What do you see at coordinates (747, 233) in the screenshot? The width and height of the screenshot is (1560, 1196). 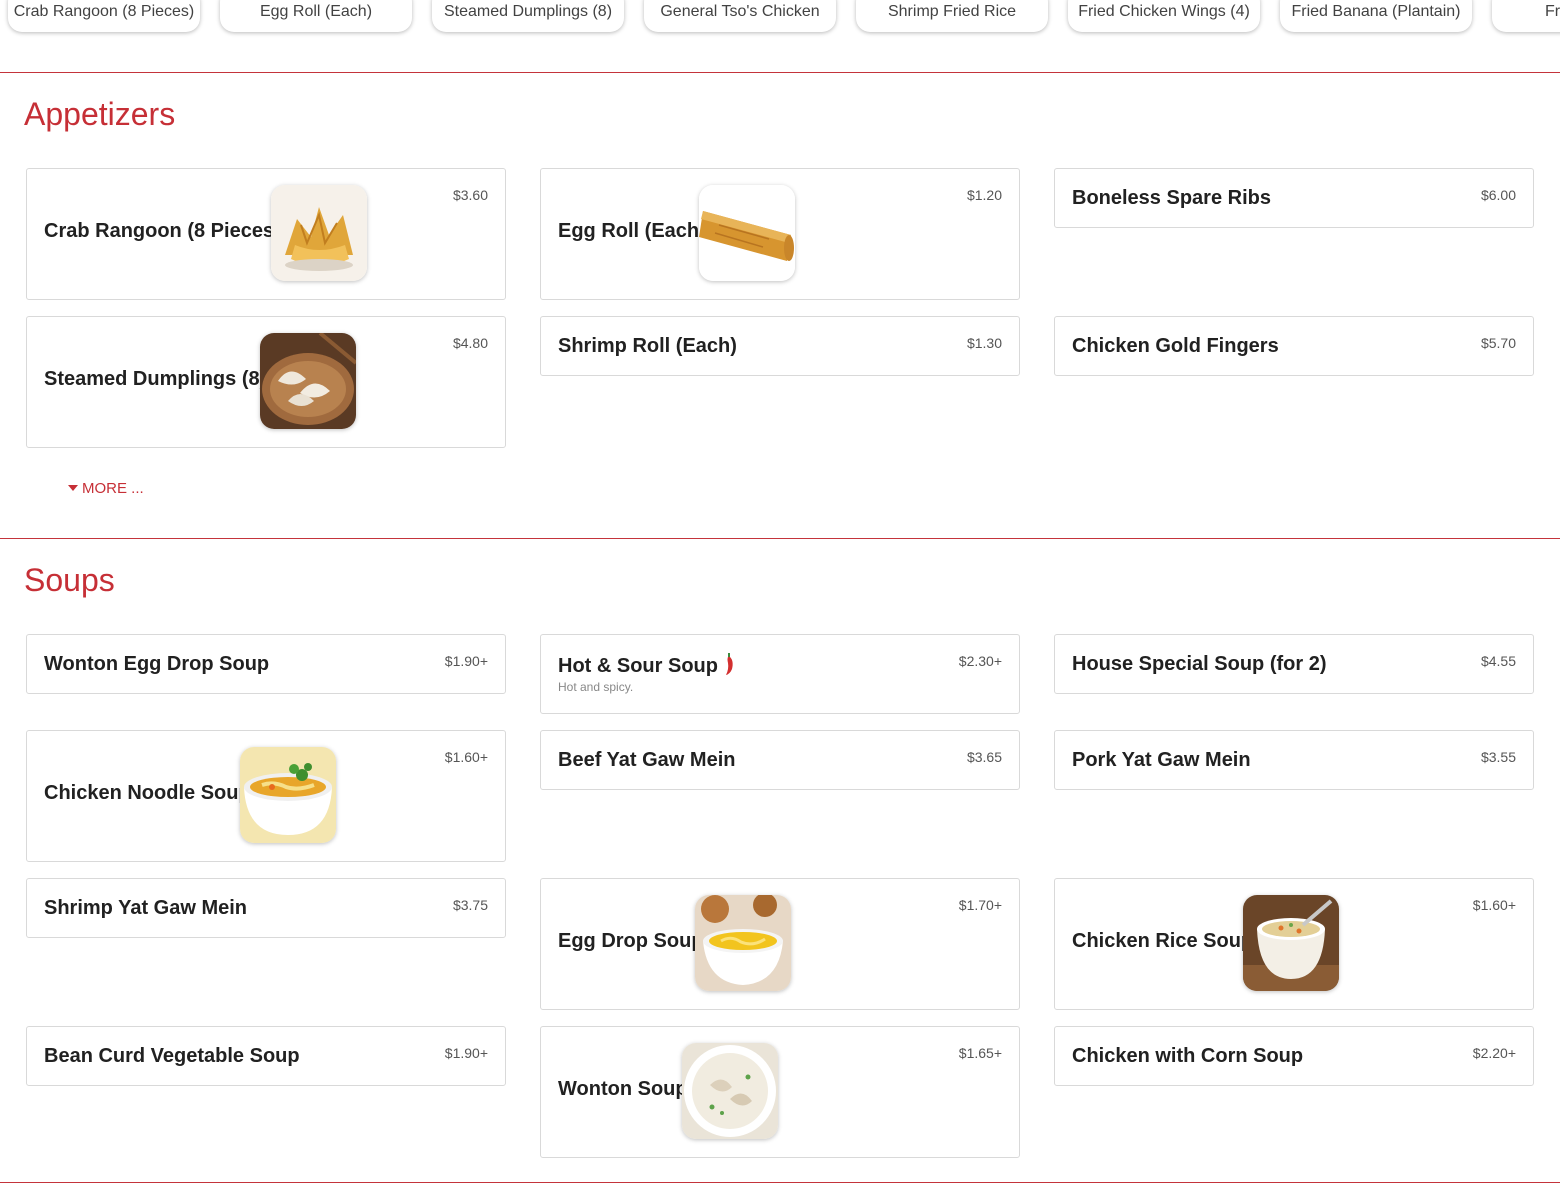 I see `egg-roll-image` at bounding box center [747, 233].